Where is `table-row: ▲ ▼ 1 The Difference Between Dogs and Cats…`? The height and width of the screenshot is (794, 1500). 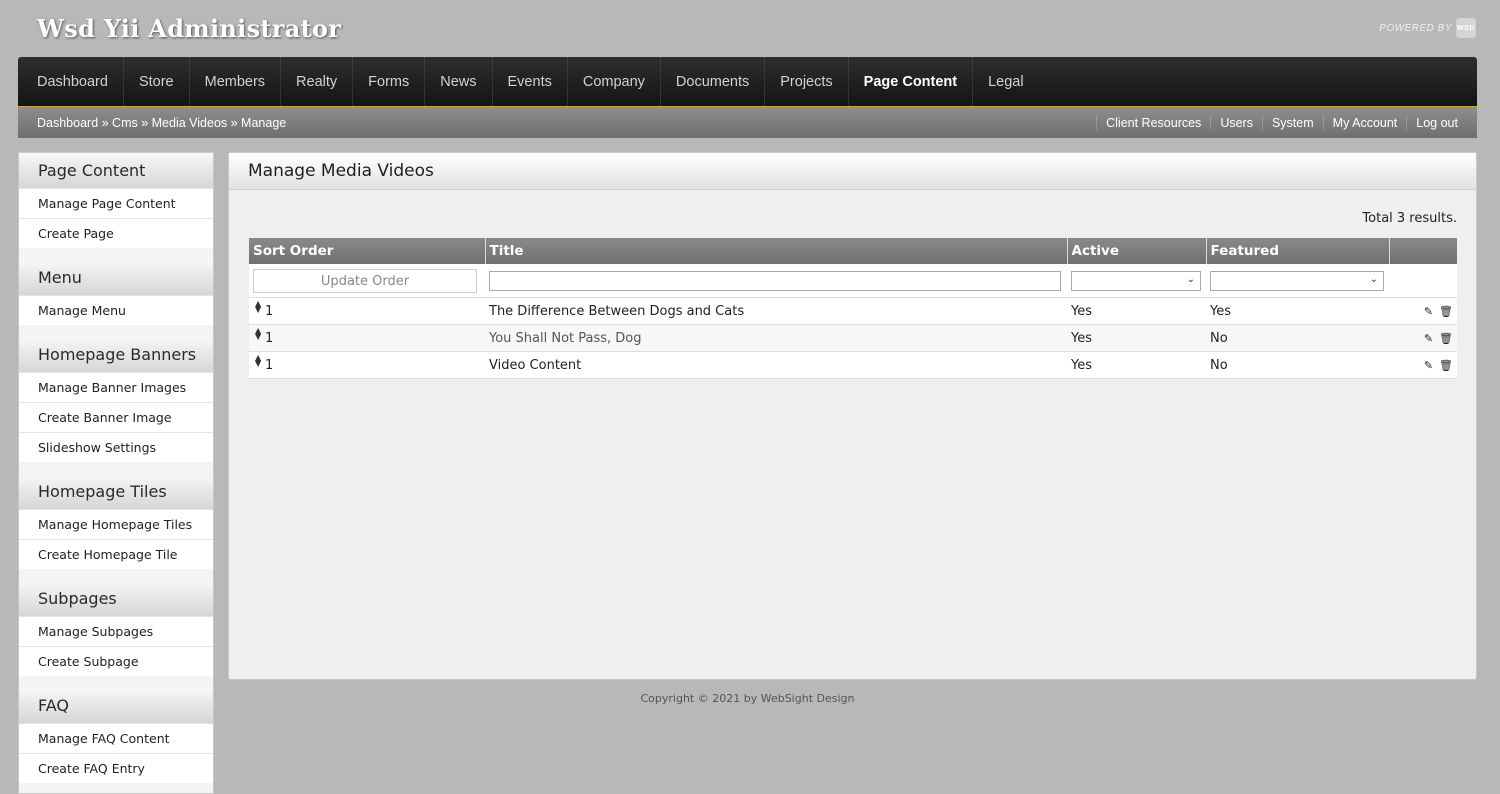 table-row: ▲ ▼ 1 The Difference Between Dogs and Cats… is located at coordinates (853, 311).